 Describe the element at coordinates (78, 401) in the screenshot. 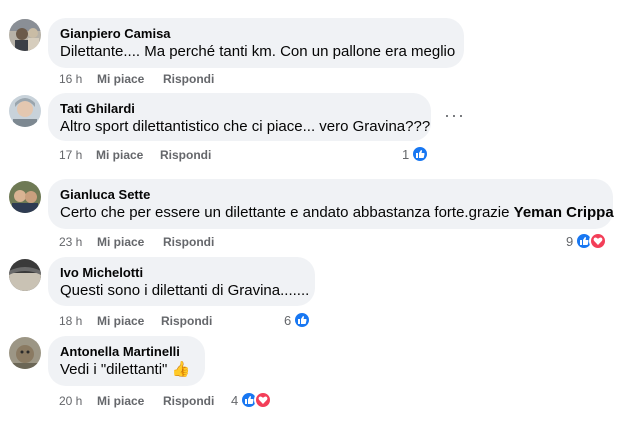

I see `comment-time: 20 h` at that location.